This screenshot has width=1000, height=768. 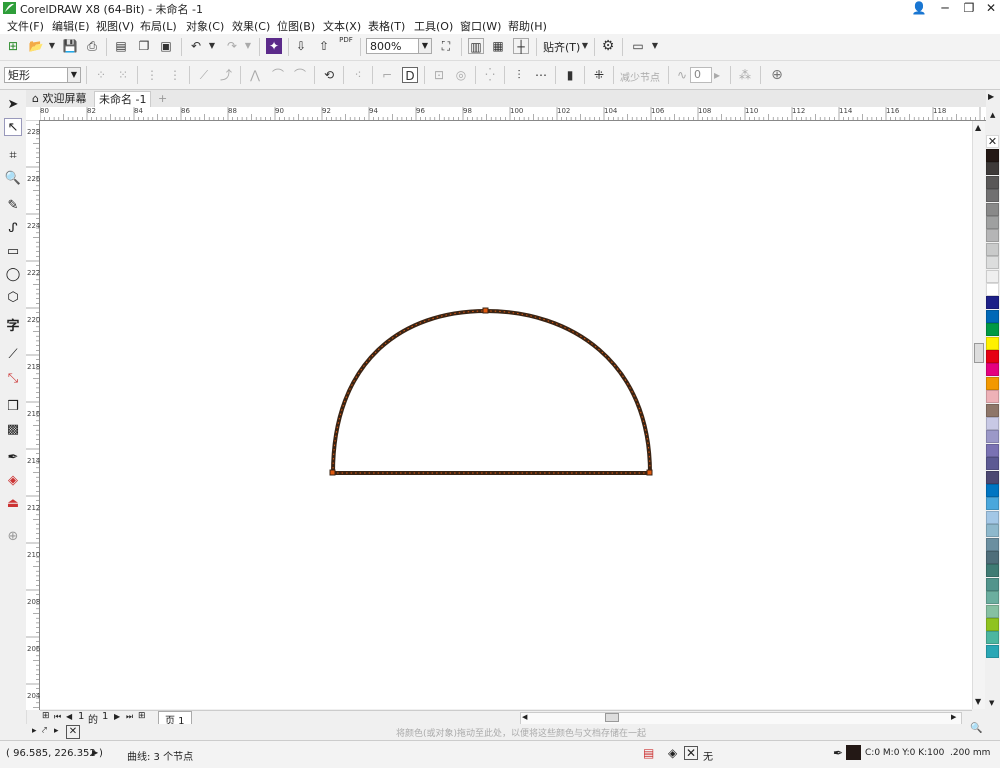 I want to click on eyedropper-icon: ✒, so click(x=13, y=458).